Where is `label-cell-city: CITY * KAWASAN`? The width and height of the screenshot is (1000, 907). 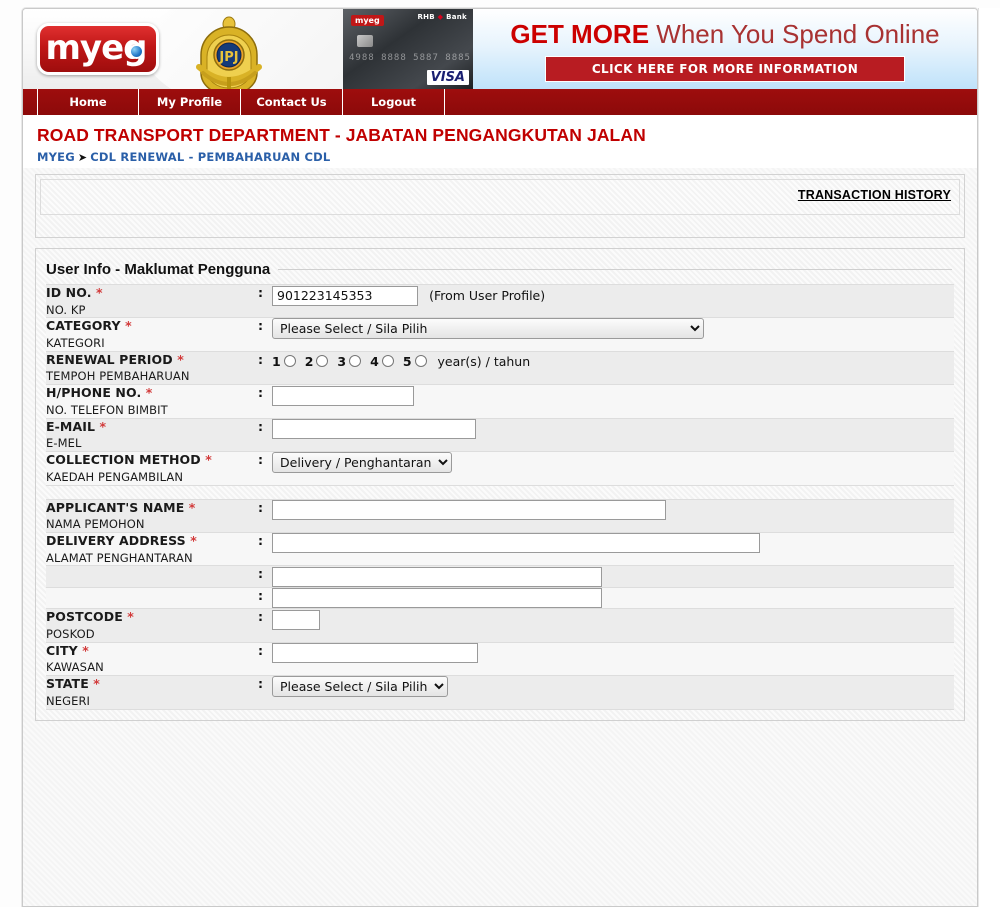
label-cell-city: CITY * KAWASAN is located at coordinates (152, 658).